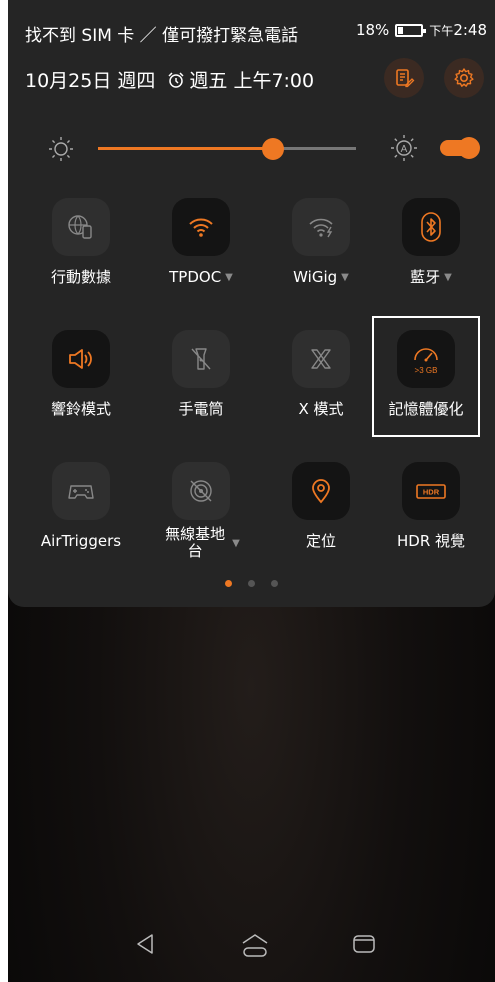  I want to click on tile-hotspot-icon-box, so click(201, 491).